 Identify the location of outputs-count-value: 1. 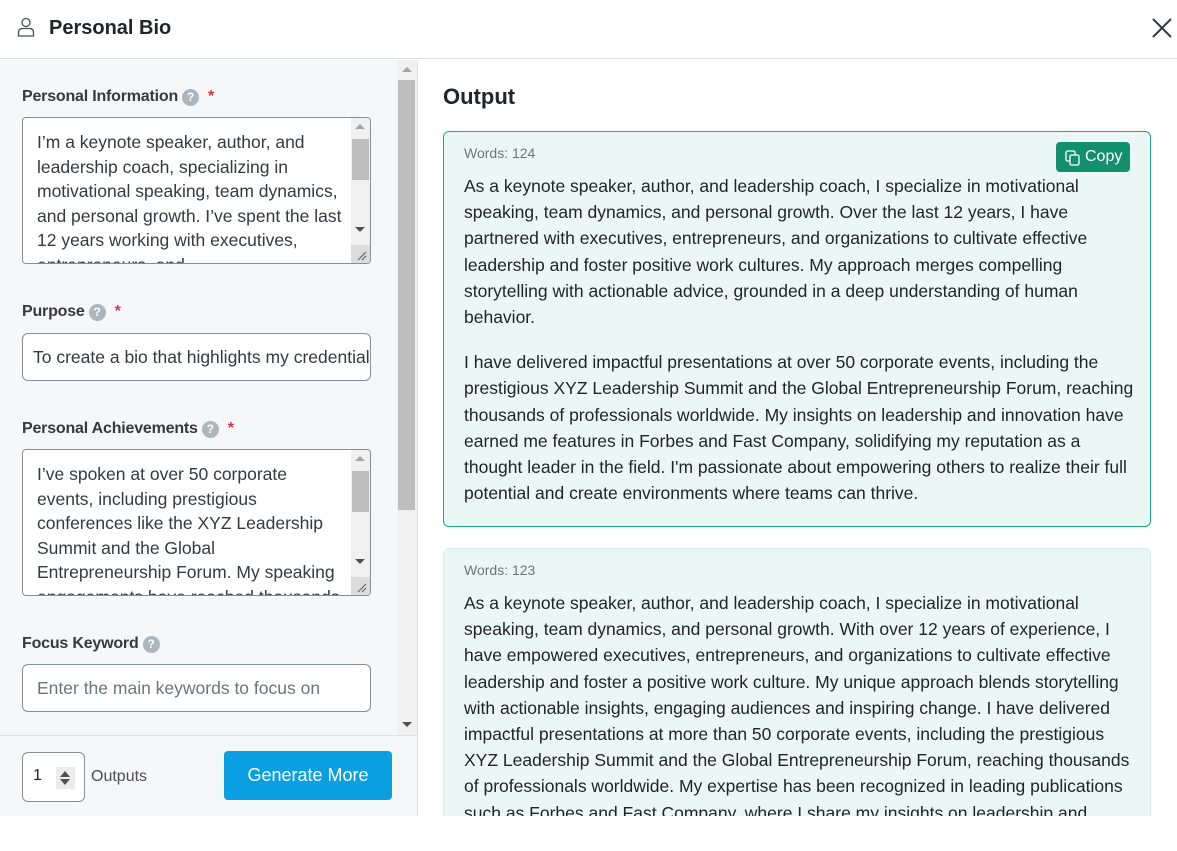
(37, 776).